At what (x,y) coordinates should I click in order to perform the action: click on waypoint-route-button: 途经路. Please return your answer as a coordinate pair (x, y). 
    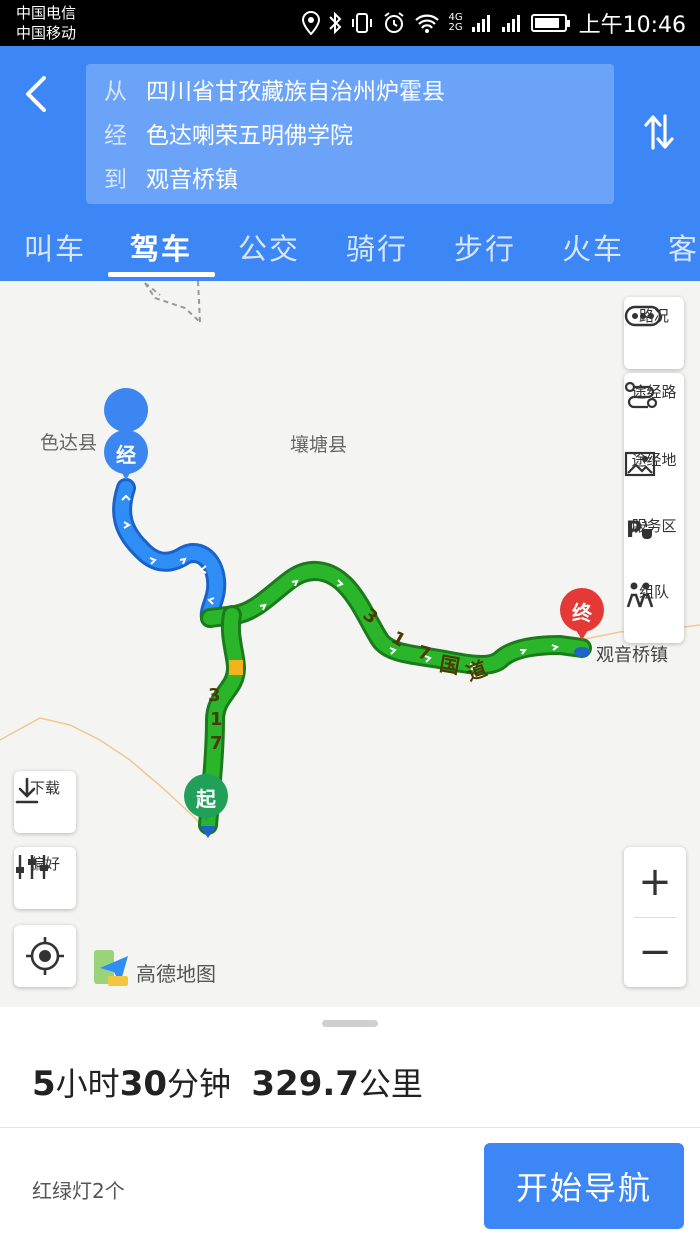
    Looking at the image, I should click on (654, 395).